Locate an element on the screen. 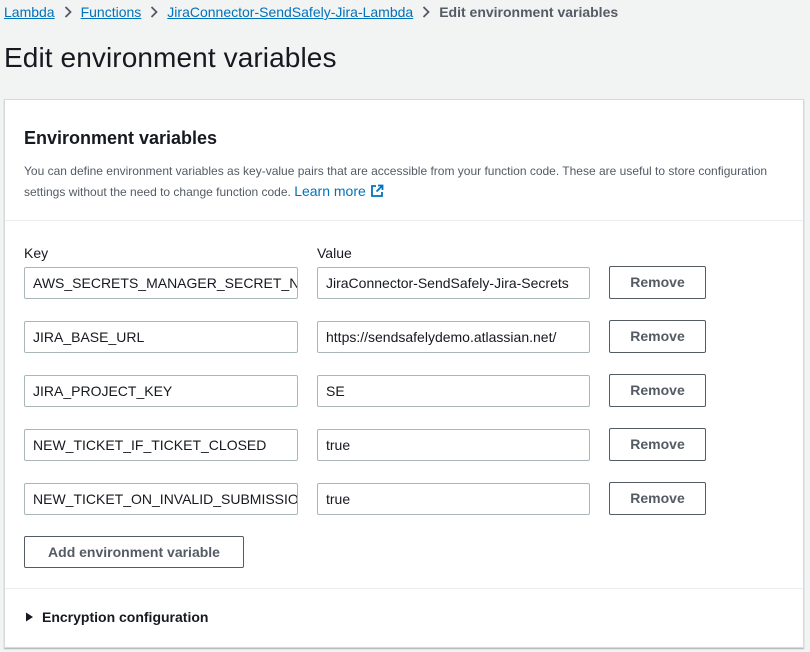  key-input: AWS_SECRETS_MANAGER_SECRET_NAM is located at coordinates (161, 283).